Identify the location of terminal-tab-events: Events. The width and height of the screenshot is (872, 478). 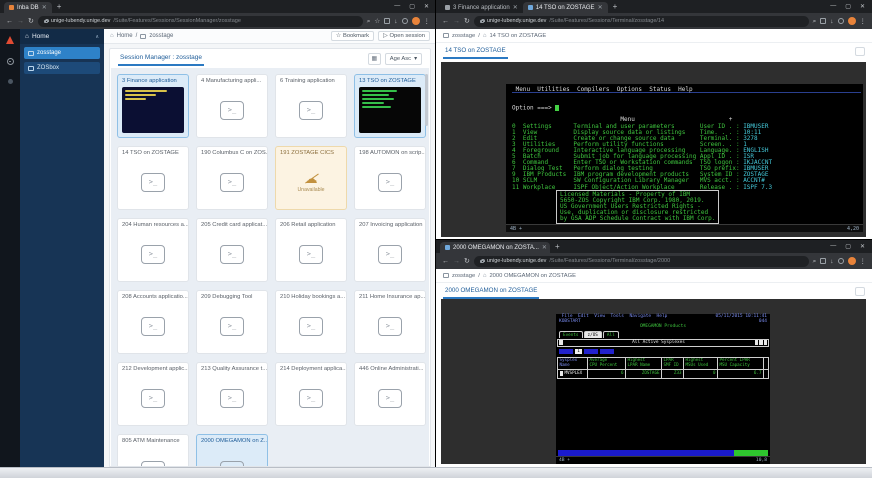
(571, 335).